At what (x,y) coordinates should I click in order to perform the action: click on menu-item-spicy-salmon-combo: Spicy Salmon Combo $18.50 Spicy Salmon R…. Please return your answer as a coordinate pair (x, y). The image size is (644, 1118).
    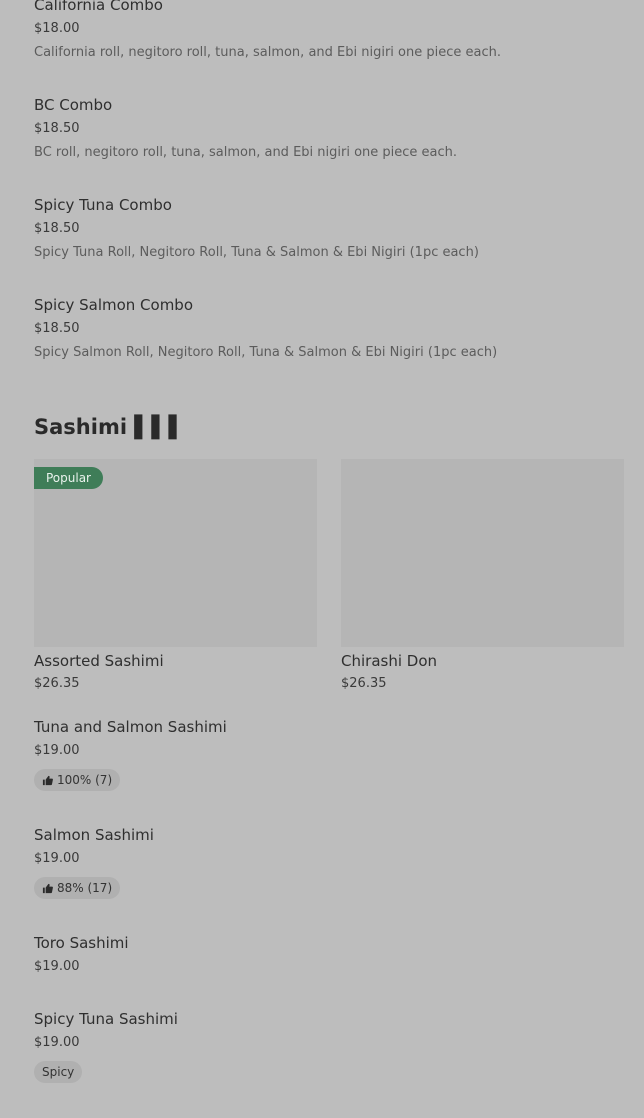
    Looking at the image, I should click on (329, 328).